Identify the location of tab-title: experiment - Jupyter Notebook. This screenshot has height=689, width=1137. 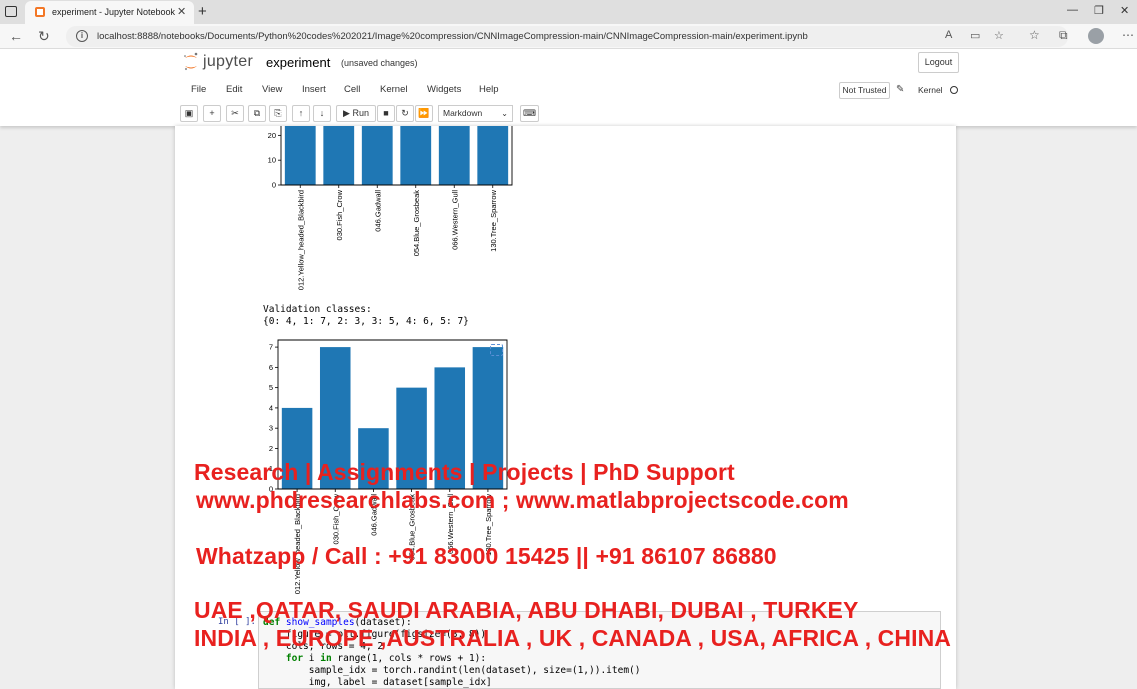
(114, 12).